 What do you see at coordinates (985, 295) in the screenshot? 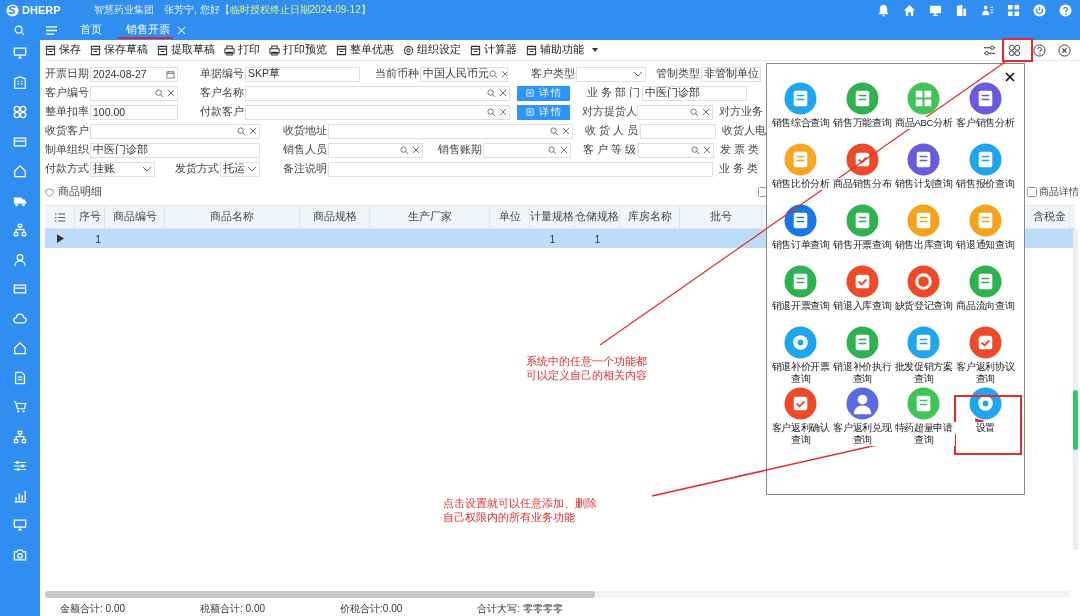
I see `function-shortcut: 商品流向查询` at bounding box center [985, 295].